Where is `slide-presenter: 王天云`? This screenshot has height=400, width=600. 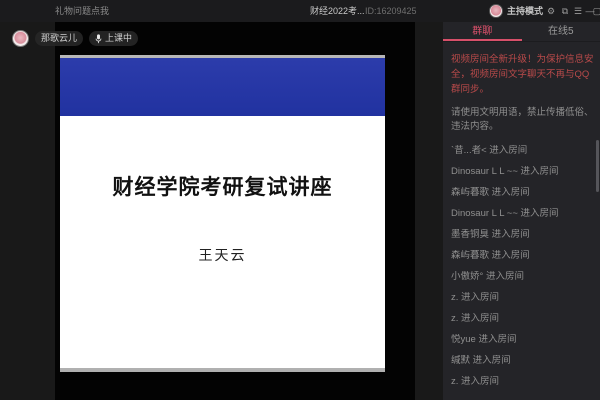
slide-presenter: 王天云 is located at coordinates (222, 256).